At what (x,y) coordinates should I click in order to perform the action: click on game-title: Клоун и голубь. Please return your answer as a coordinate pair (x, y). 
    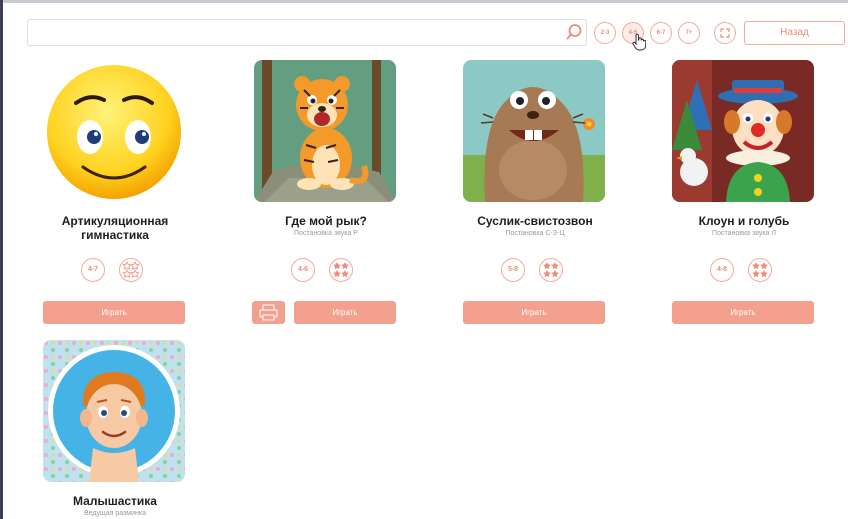
    Looking at the image, I should click on (744, 221).